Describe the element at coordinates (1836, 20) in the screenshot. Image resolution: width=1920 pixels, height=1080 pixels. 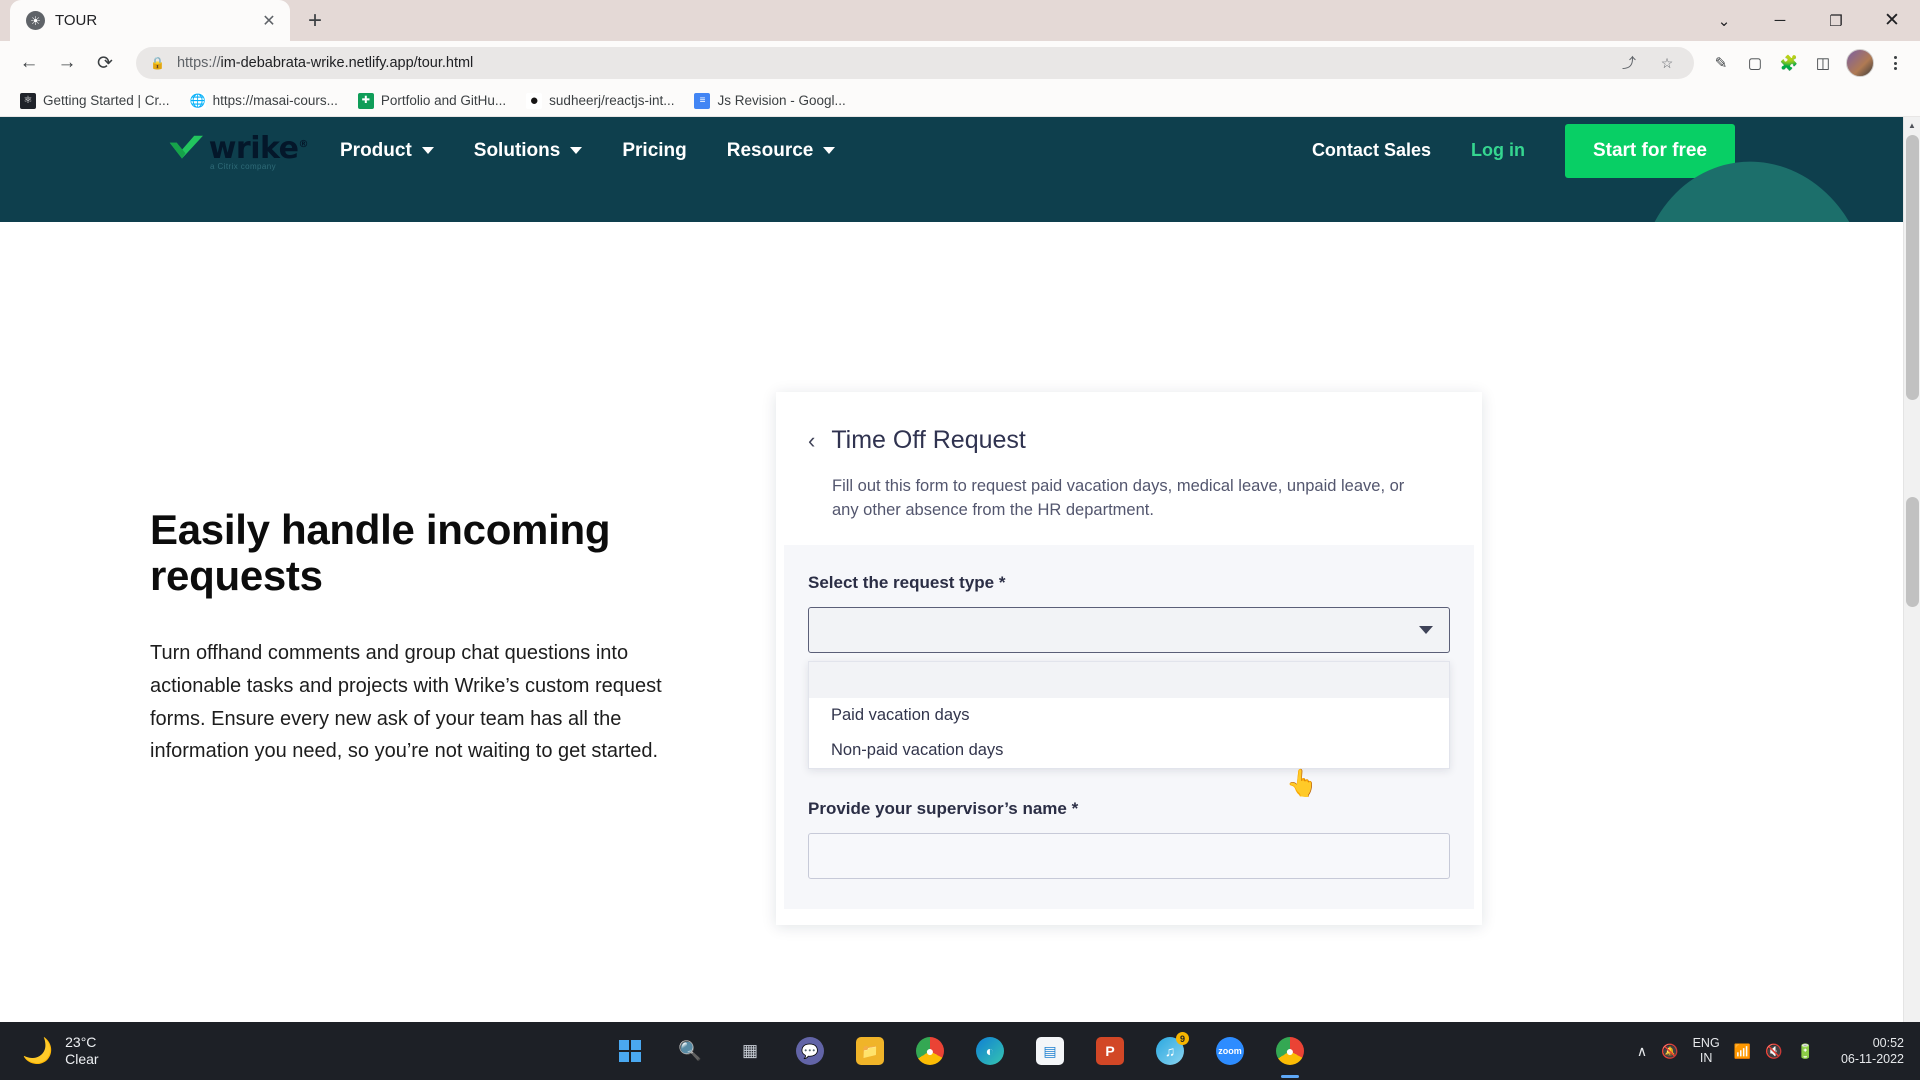
I see `maximize-button: ❐` at that location.